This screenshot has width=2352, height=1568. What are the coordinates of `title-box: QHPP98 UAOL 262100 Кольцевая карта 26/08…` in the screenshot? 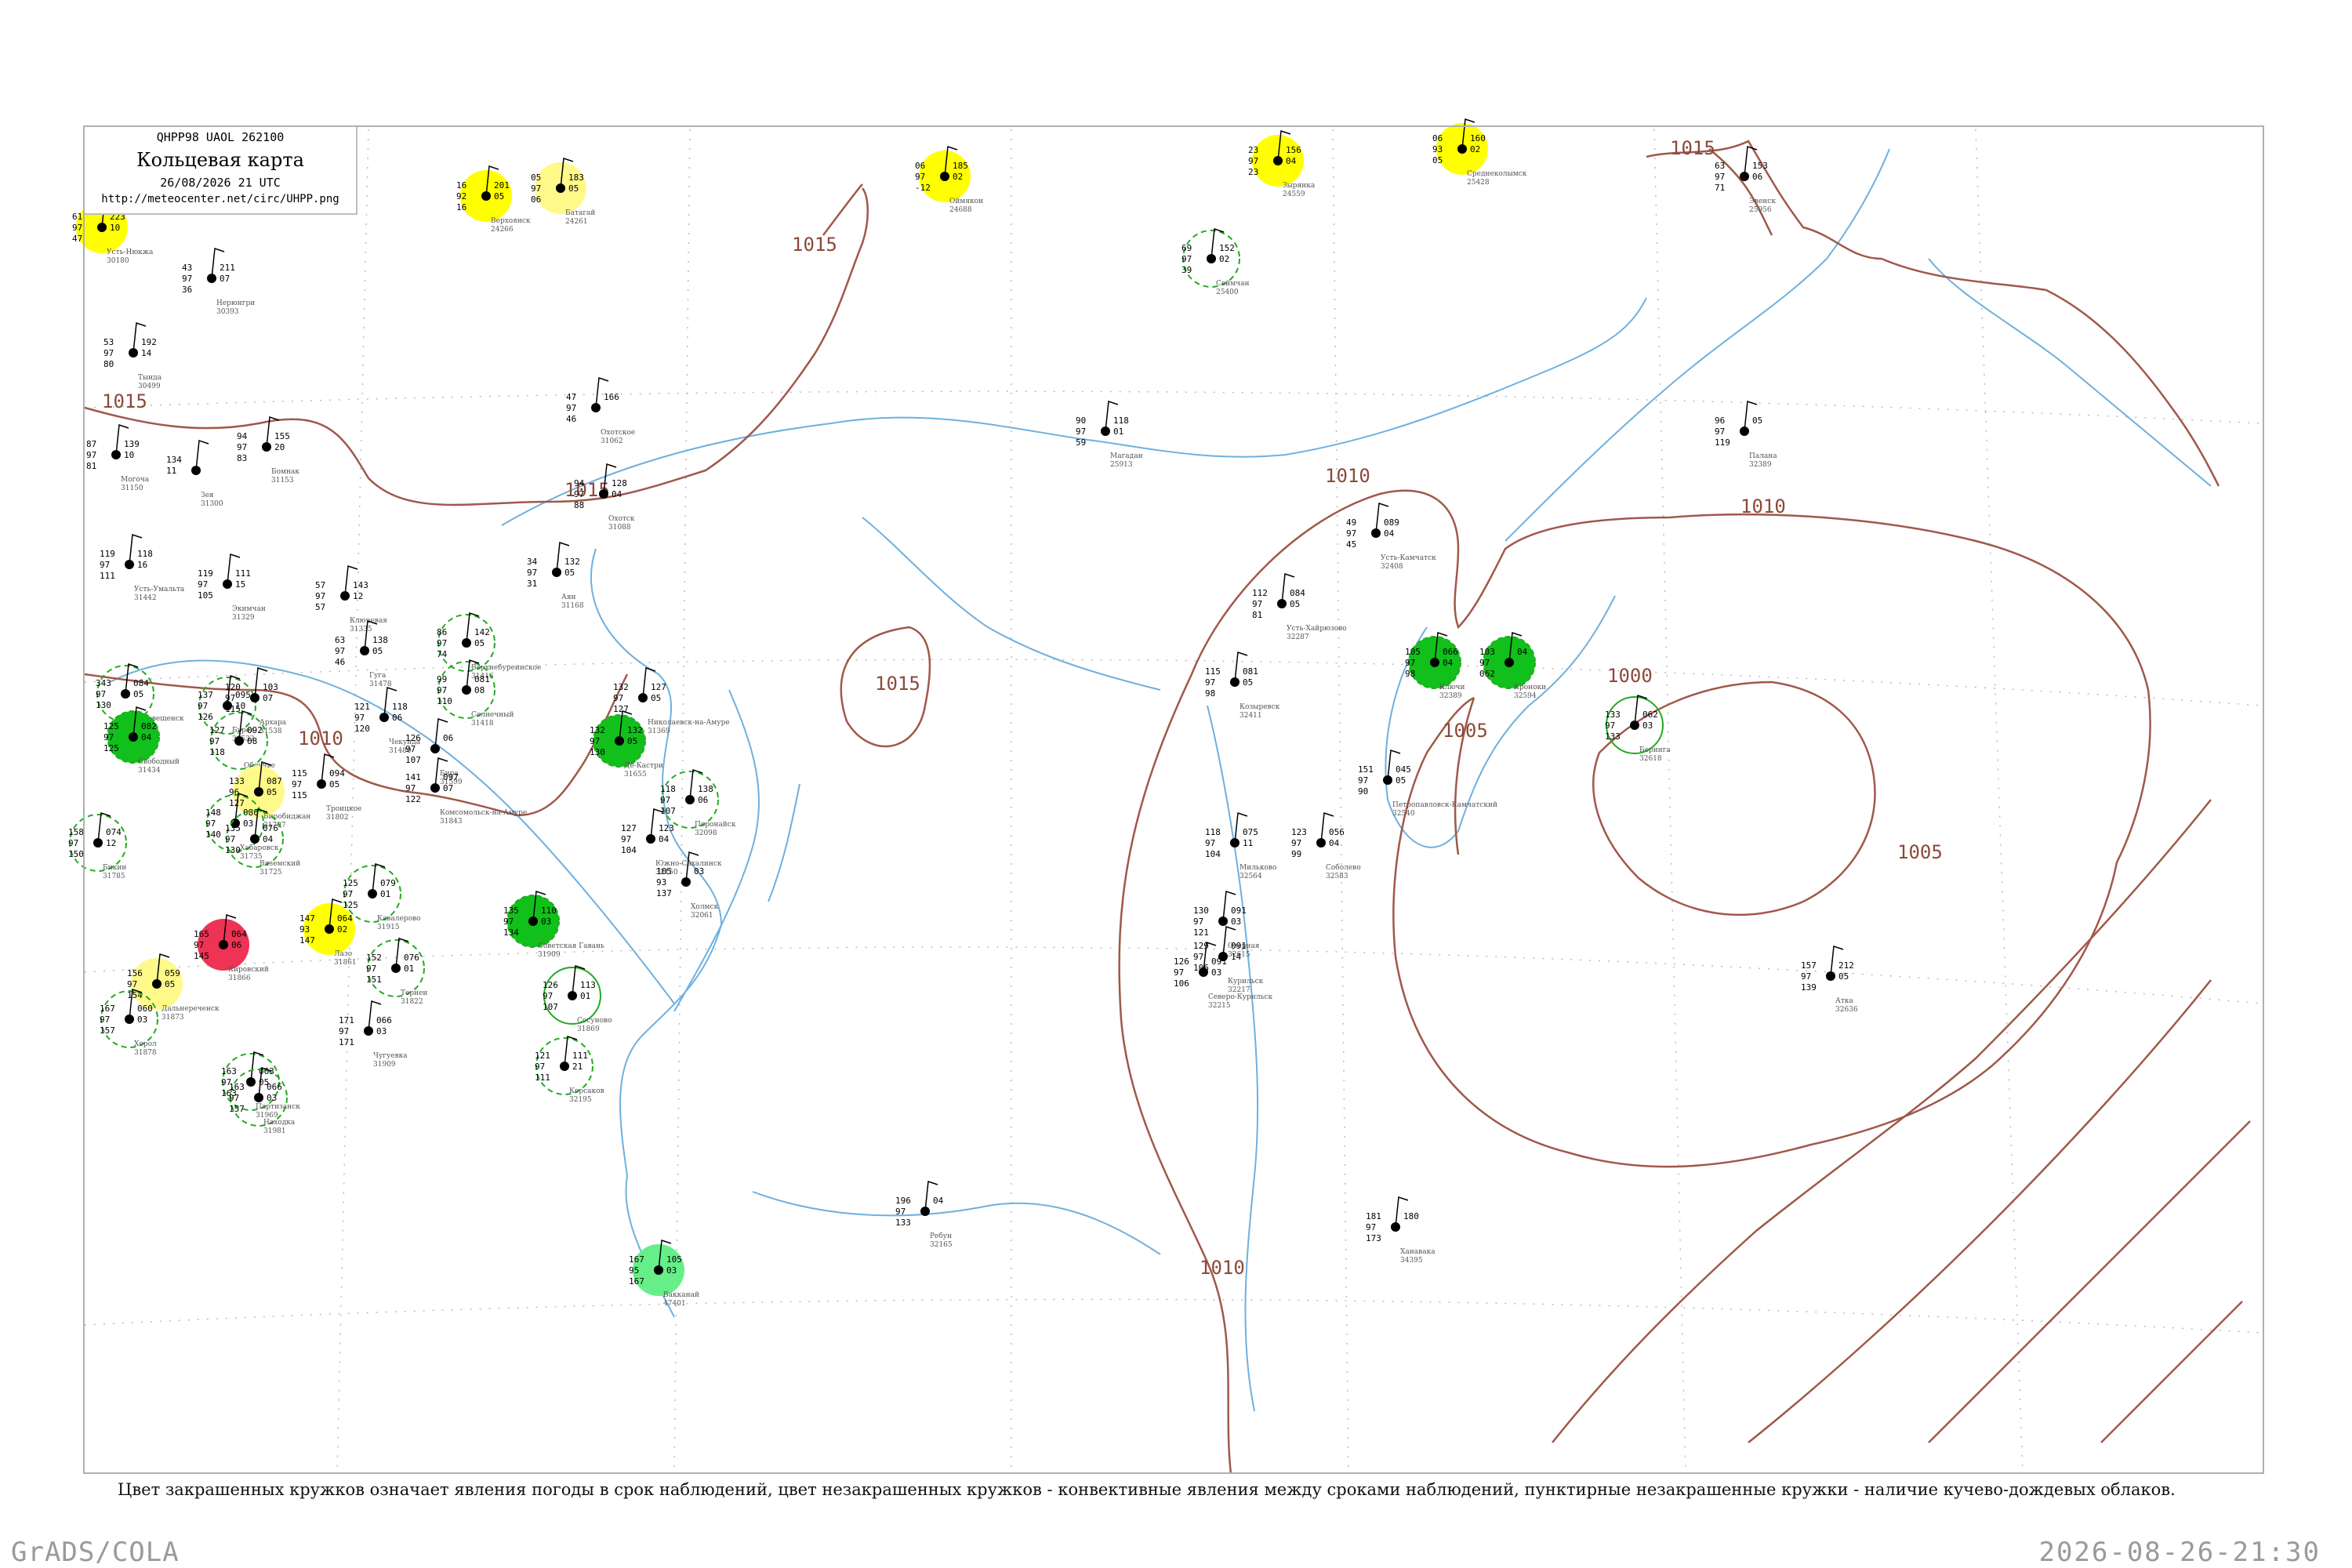 It's located at (221, 171).